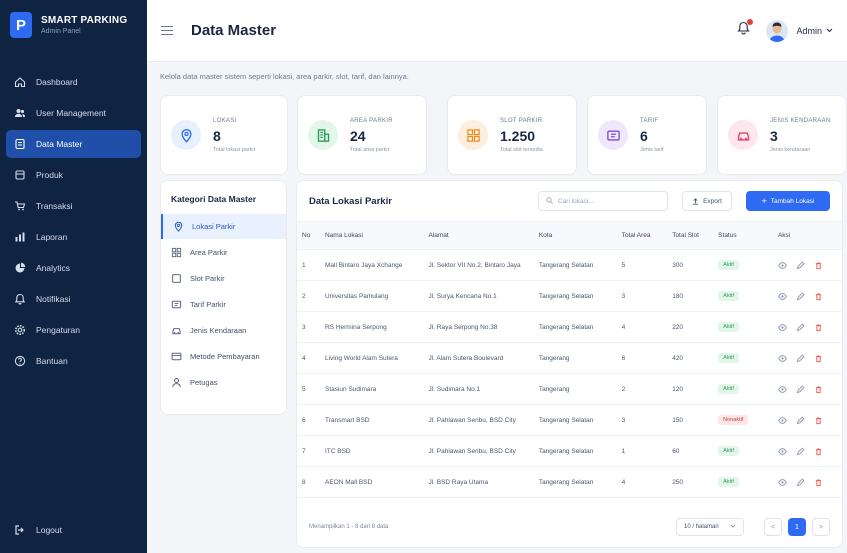  I want to click on prev-page-button: <, so click(773, 527).